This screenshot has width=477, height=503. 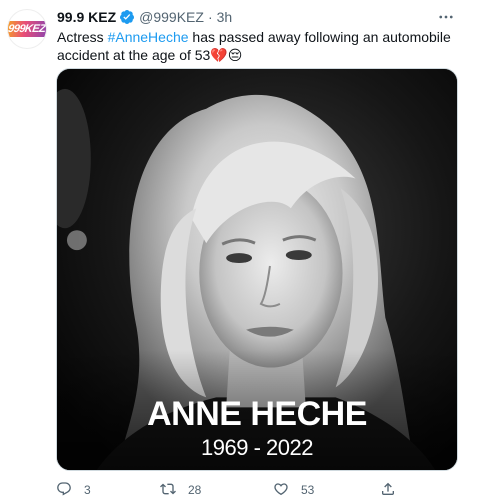 What do you see at coordinates (225, 17) in the screenshot?
I see `timestamp: 3h` at bounding box center [225, 17].